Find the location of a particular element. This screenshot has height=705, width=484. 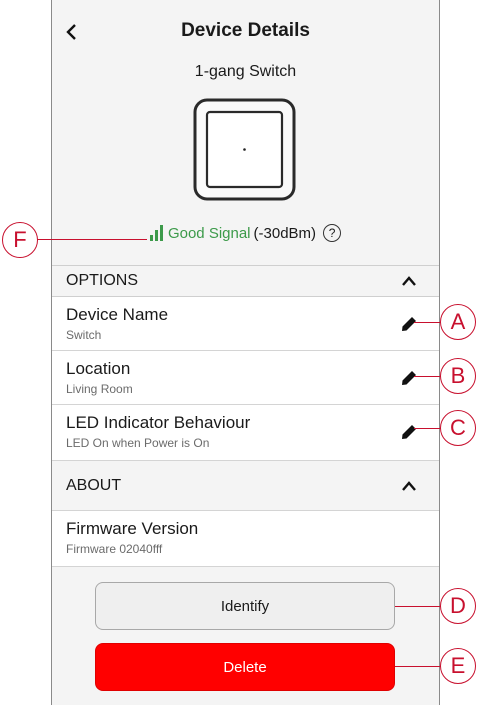

identify-button: Identify is located at coordinates (245, 606).